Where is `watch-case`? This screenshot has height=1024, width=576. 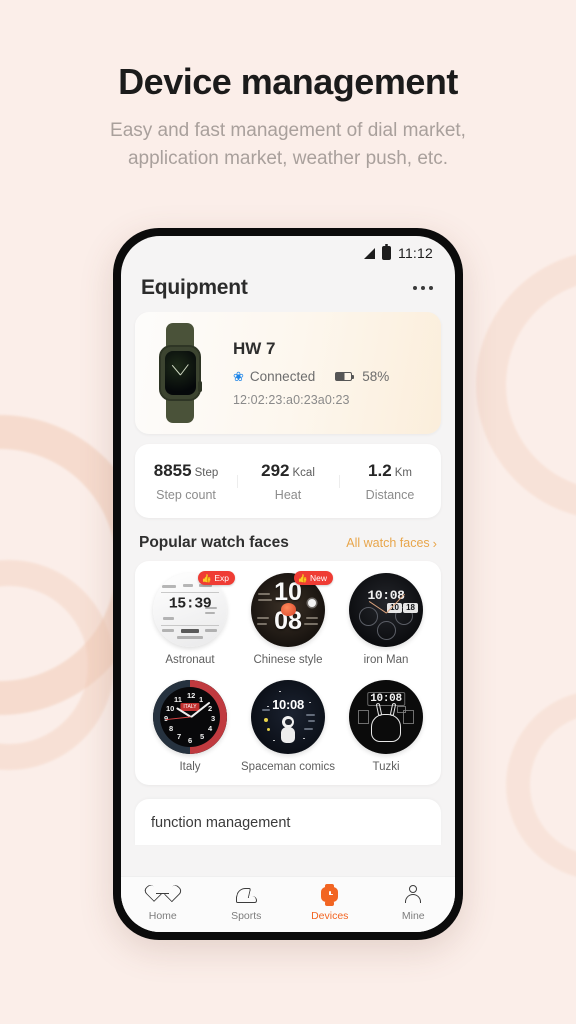
watch-case is located at coordinates (180, 373).